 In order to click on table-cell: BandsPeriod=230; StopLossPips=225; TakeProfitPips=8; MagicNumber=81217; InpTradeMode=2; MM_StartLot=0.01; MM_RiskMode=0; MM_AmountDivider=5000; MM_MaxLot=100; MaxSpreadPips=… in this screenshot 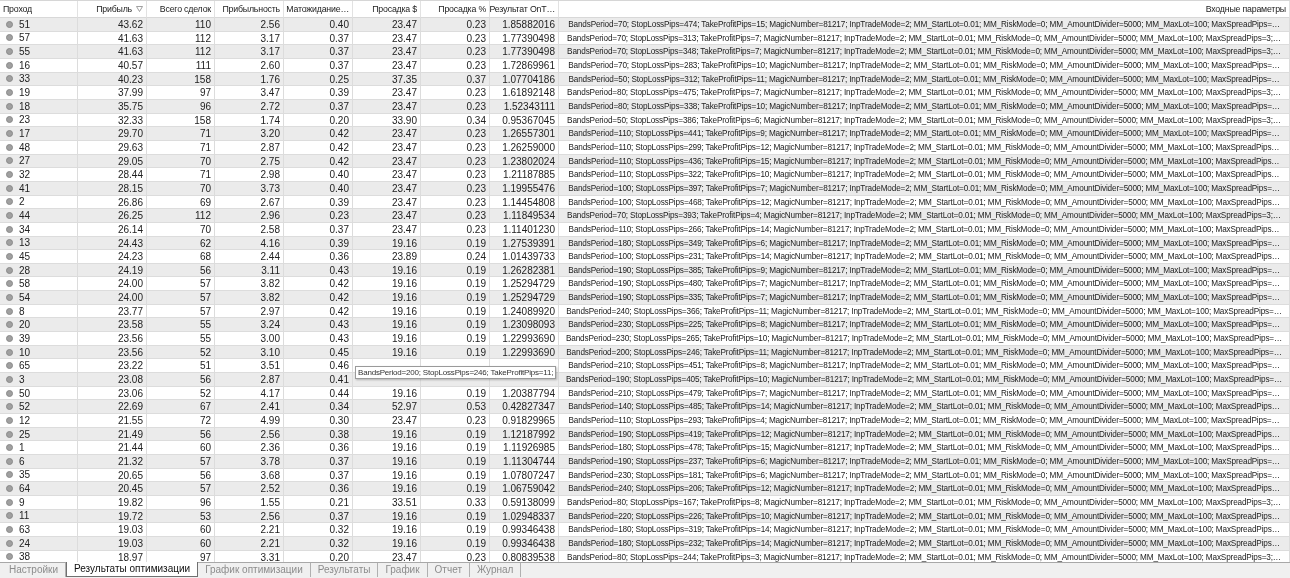, I will do `click(924, 325)`.